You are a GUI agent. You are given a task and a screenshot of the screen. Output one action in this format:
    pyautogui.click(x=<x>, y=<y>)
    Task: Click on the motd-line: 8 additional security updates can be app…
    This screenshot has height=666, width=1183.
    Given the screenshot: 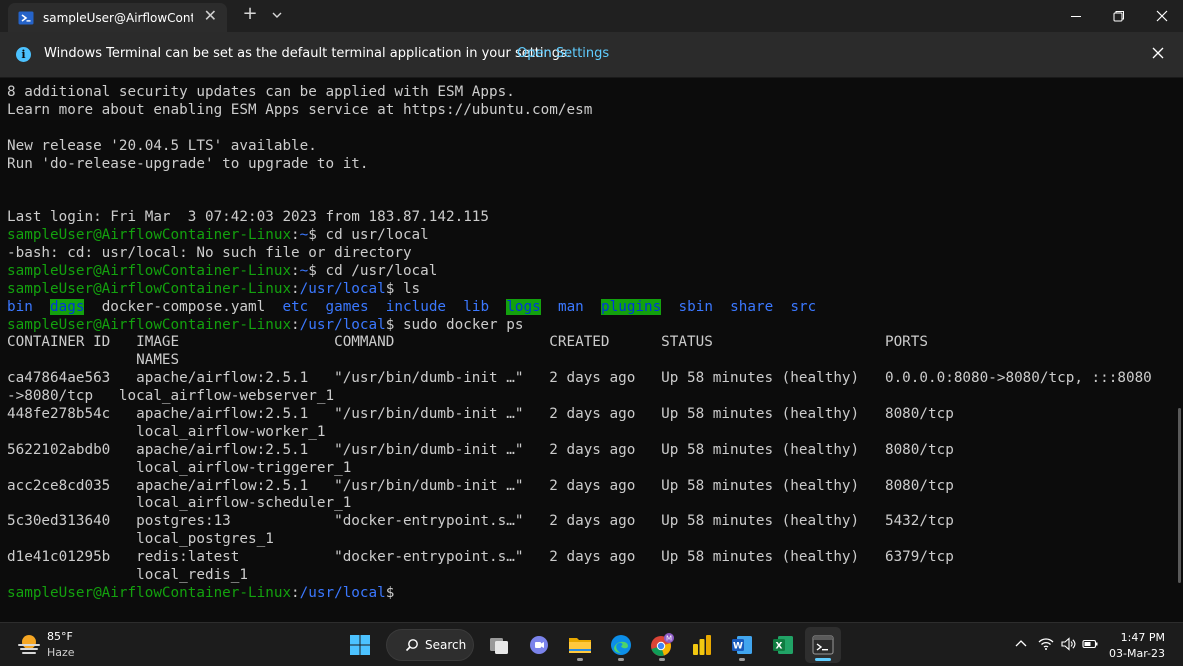 What is the action you would take?
    pyautogui.click(x=261, y=92)
    